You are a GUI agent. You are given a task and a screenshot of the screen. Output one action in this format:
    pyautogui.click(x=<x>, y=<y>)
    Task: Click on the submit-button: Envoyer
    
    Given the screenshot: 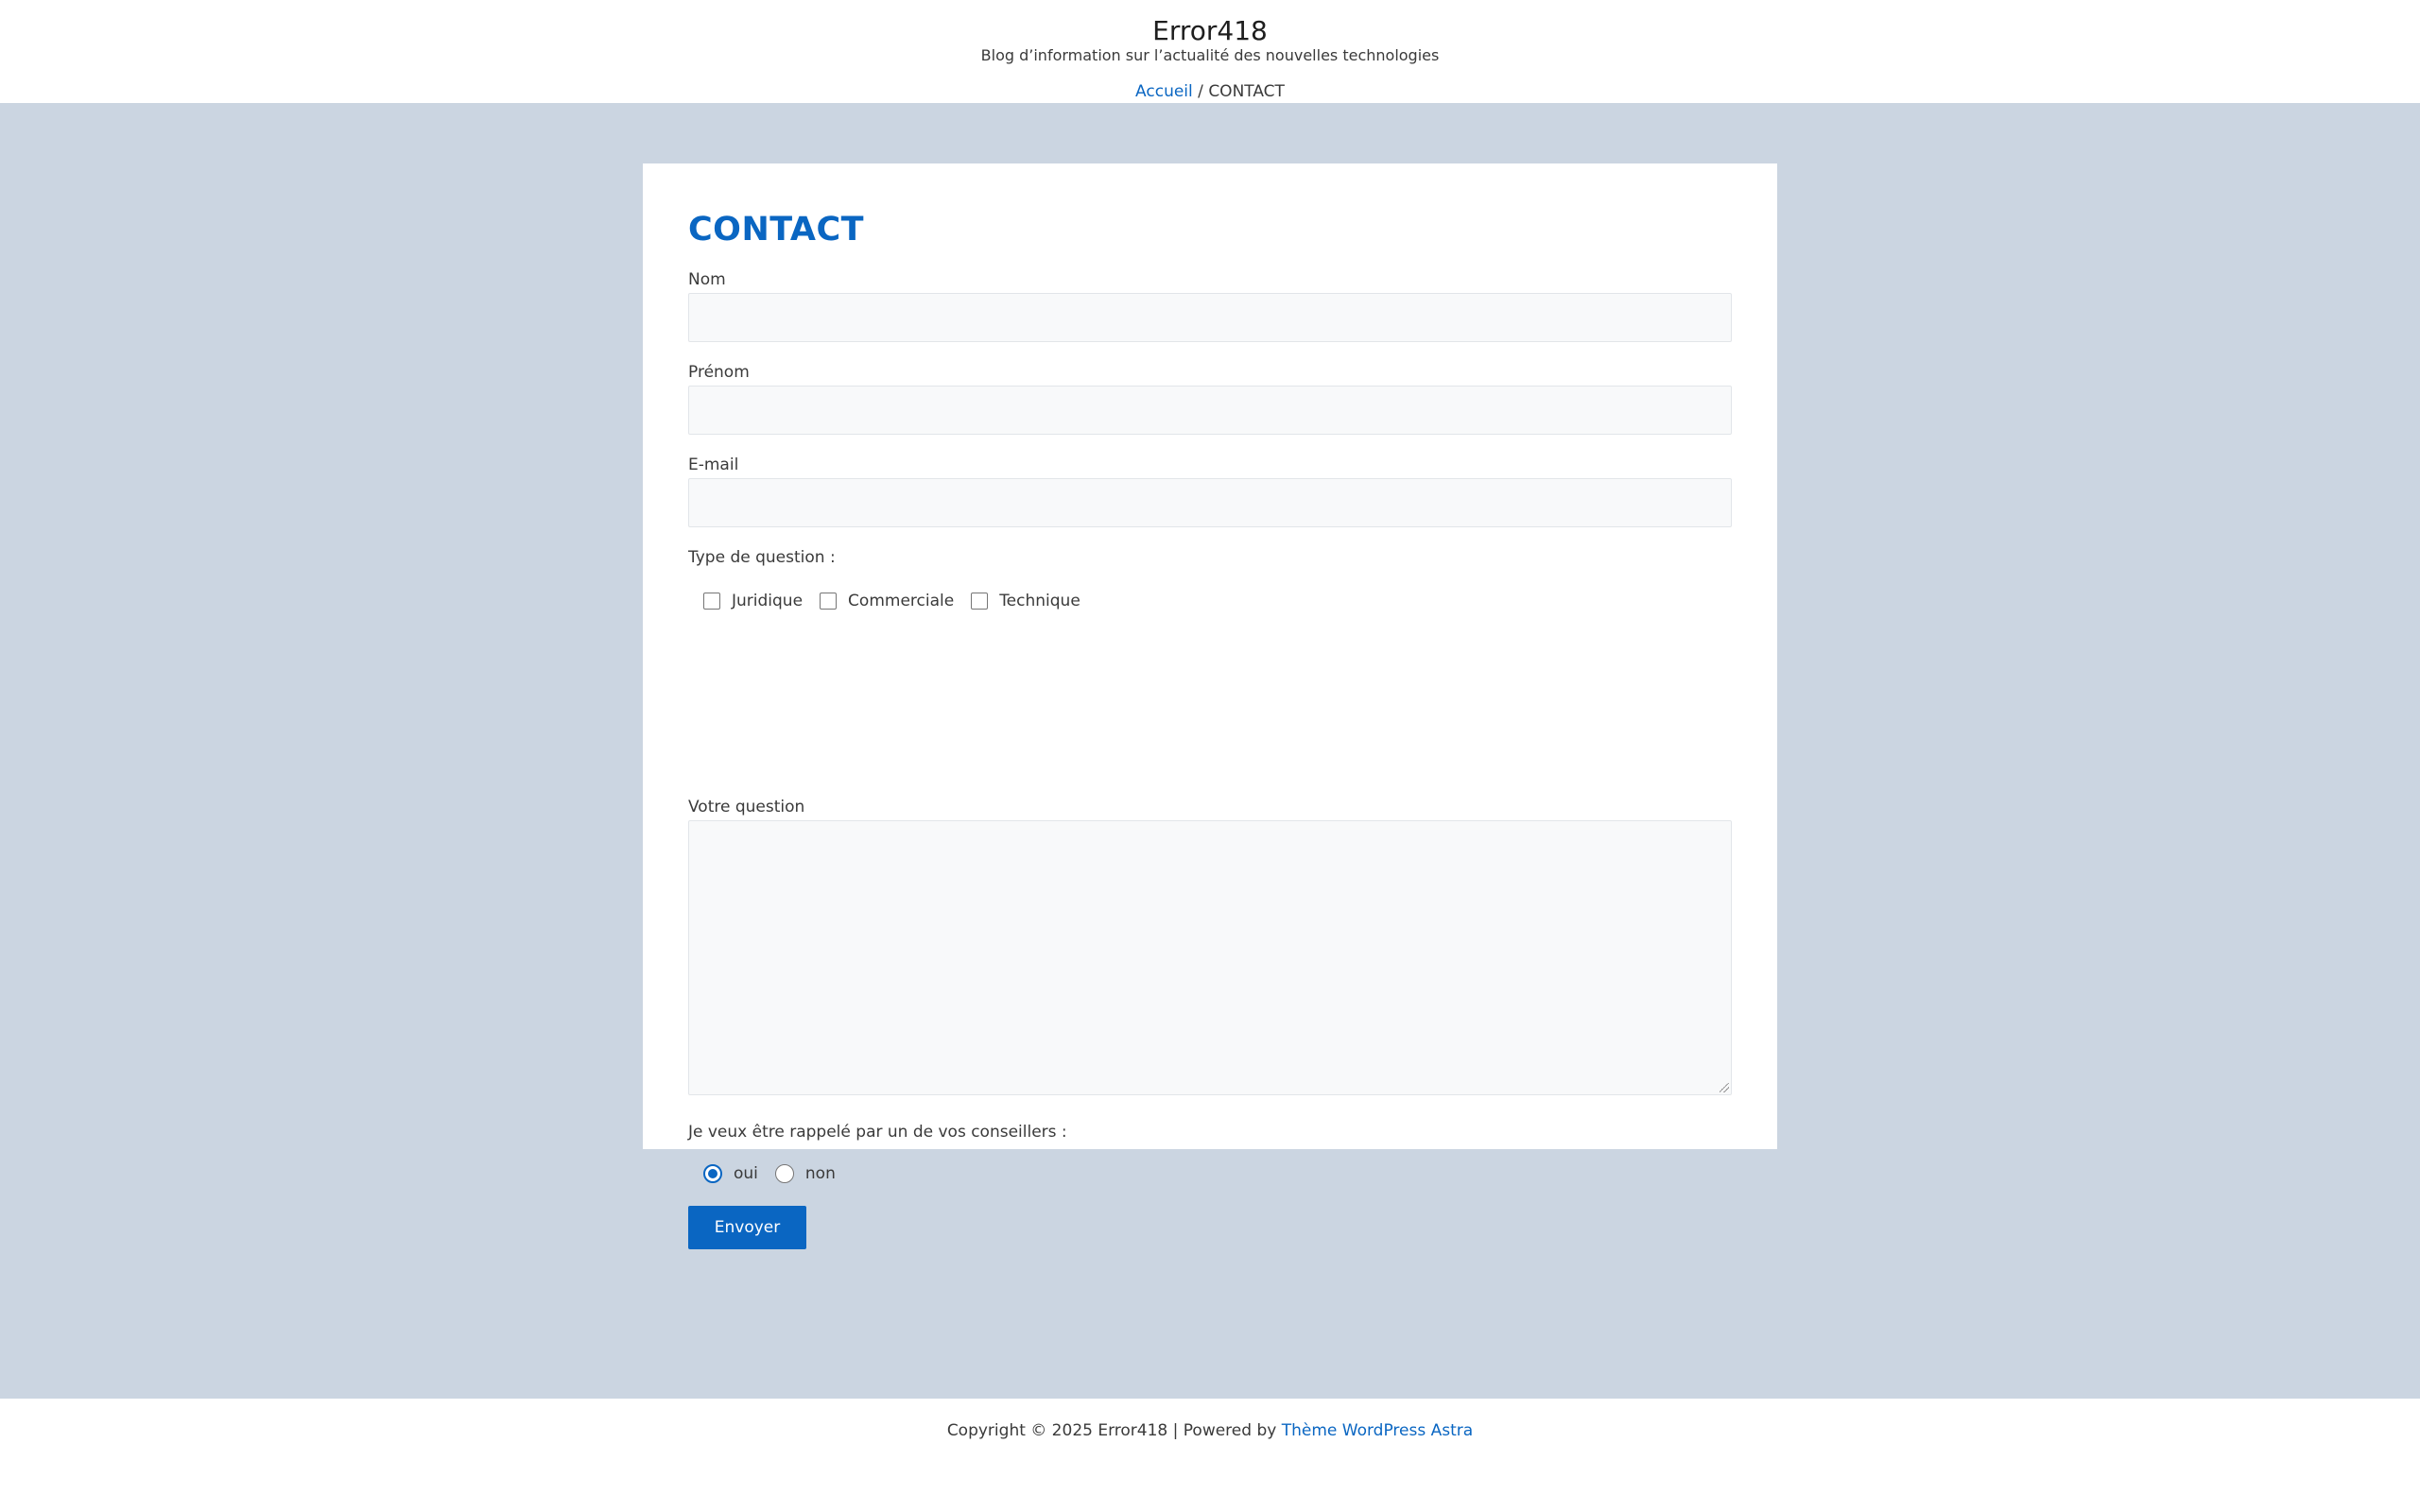 What is the action you would take?
    pyautogui.click(x=747, y=1227)
    